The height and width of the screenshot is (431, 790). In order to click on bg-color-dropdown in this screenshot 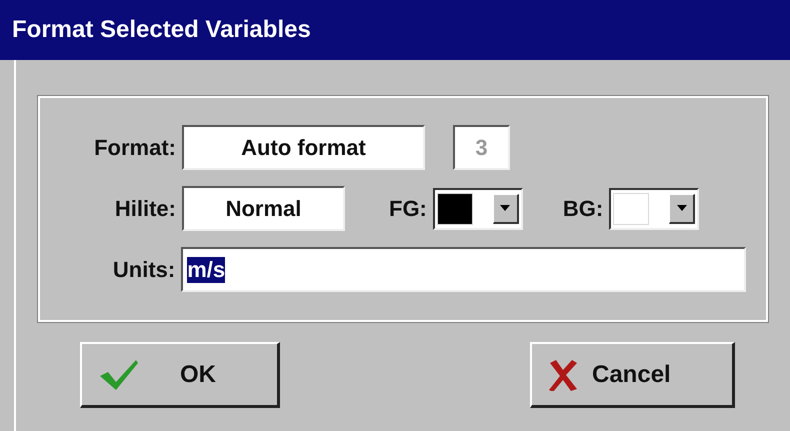, I will do `click(654, 209)`.